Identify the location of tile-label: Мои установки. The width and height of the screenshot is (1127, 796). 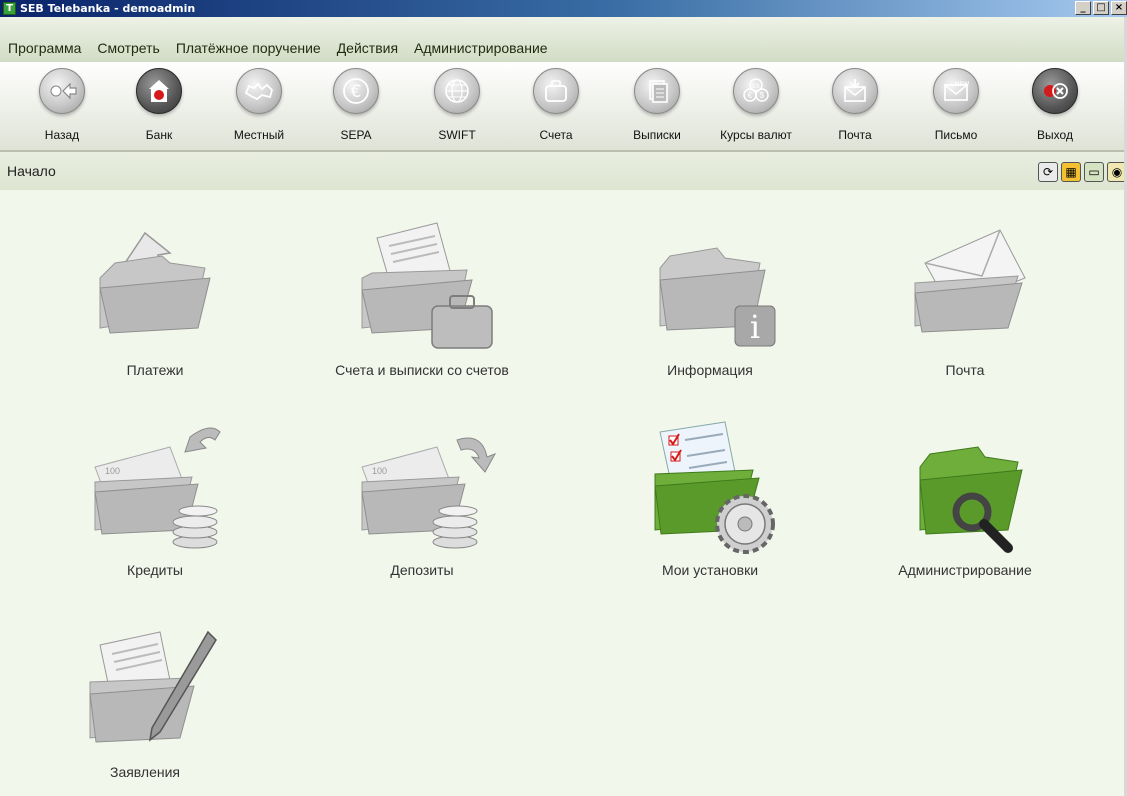
(710, 570).